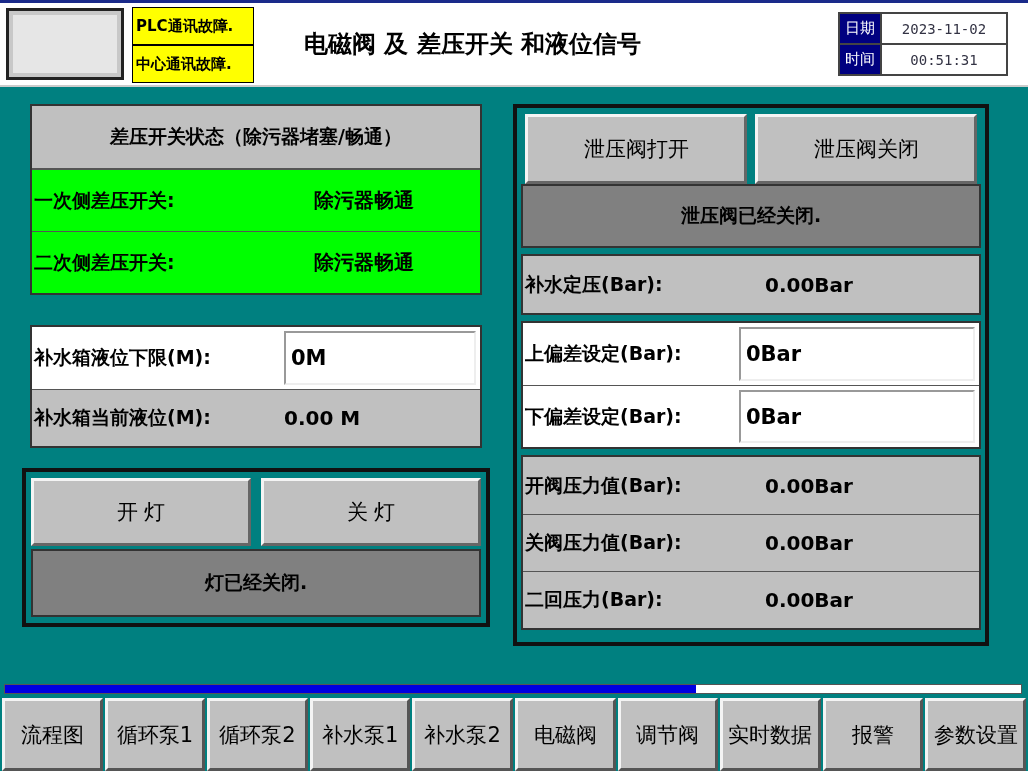 The image size is (1028, 771). I want to click on field-label: 补水箱液位下限(M):, so click(123, 357).